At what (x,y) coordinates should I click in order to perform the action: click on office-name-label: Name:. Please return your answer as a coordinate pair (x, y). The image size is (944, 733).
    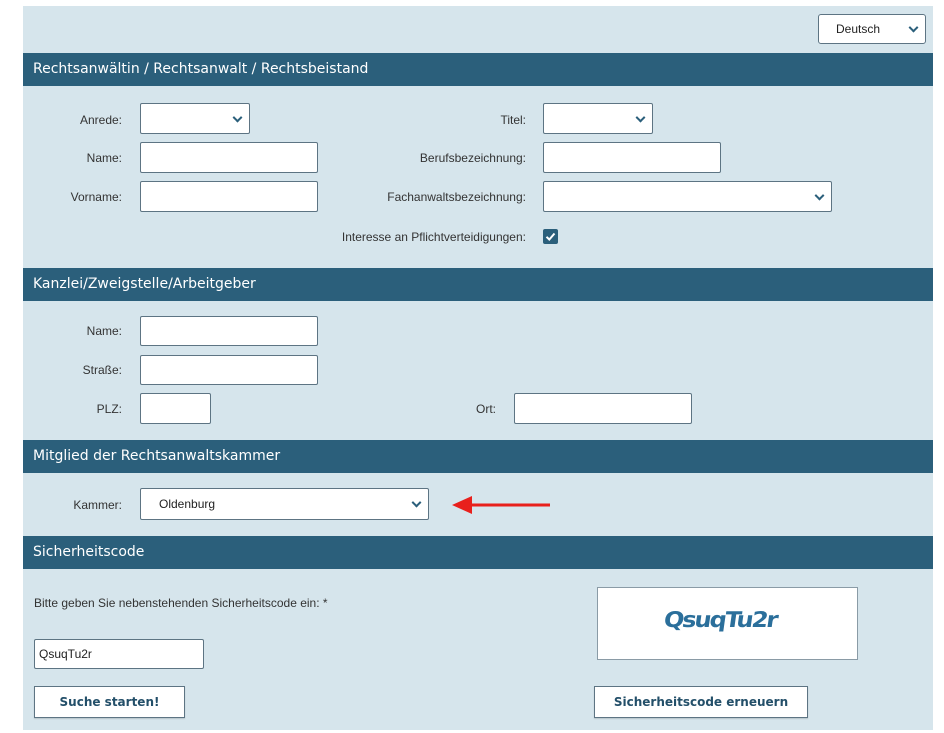
    Looking at the image, I should click on (104, 331).